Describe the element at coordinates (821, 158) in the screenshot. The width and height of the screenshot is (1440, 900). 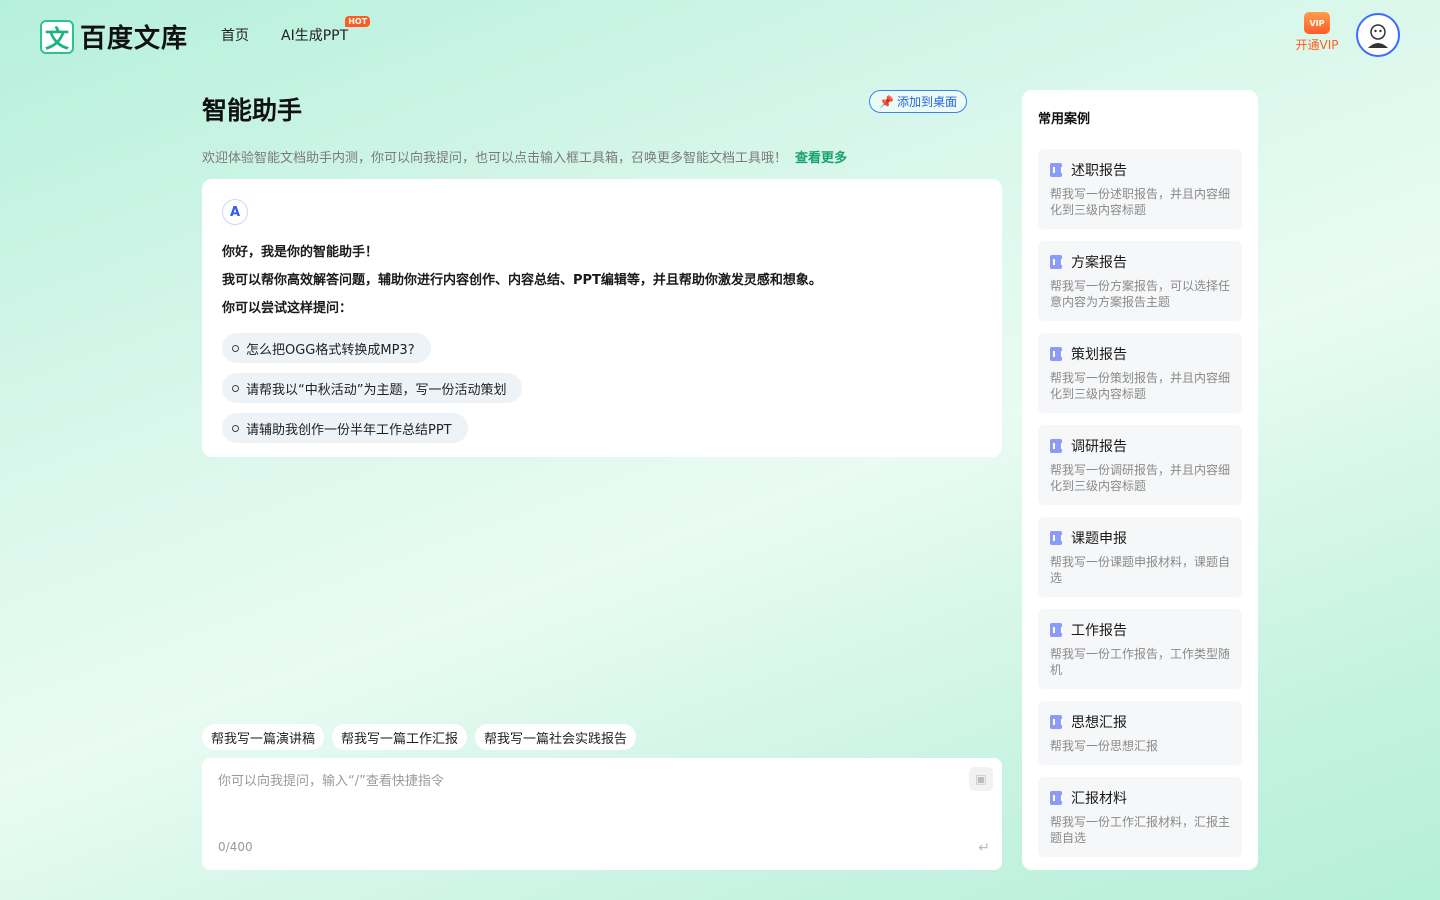
I see `see-more-link: 查看更多` at that location.